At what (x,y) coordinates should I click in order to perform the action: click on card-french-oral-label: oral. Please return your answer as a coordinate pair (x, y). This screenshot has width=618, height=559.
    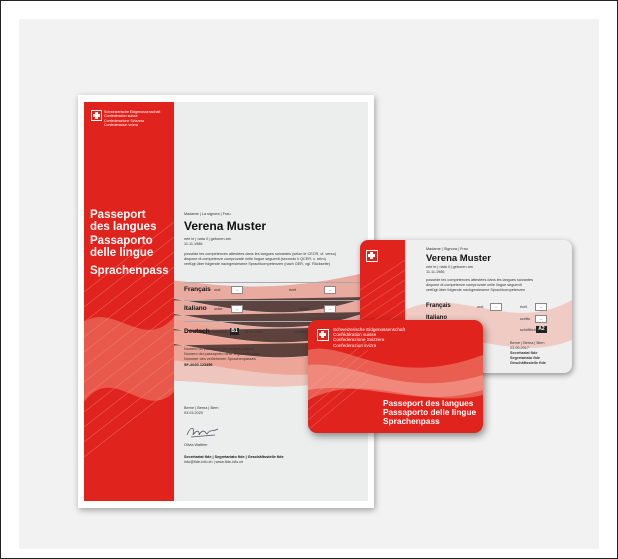
    Looking at the image, I should click on (480, 307).